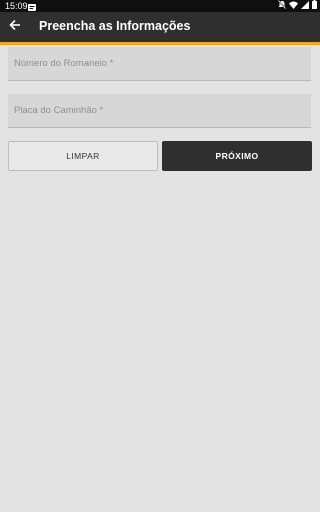 The width and height of the screenshot is (320, 512). I want to click on next-button: PRÓXIMO, so click(237, 156).